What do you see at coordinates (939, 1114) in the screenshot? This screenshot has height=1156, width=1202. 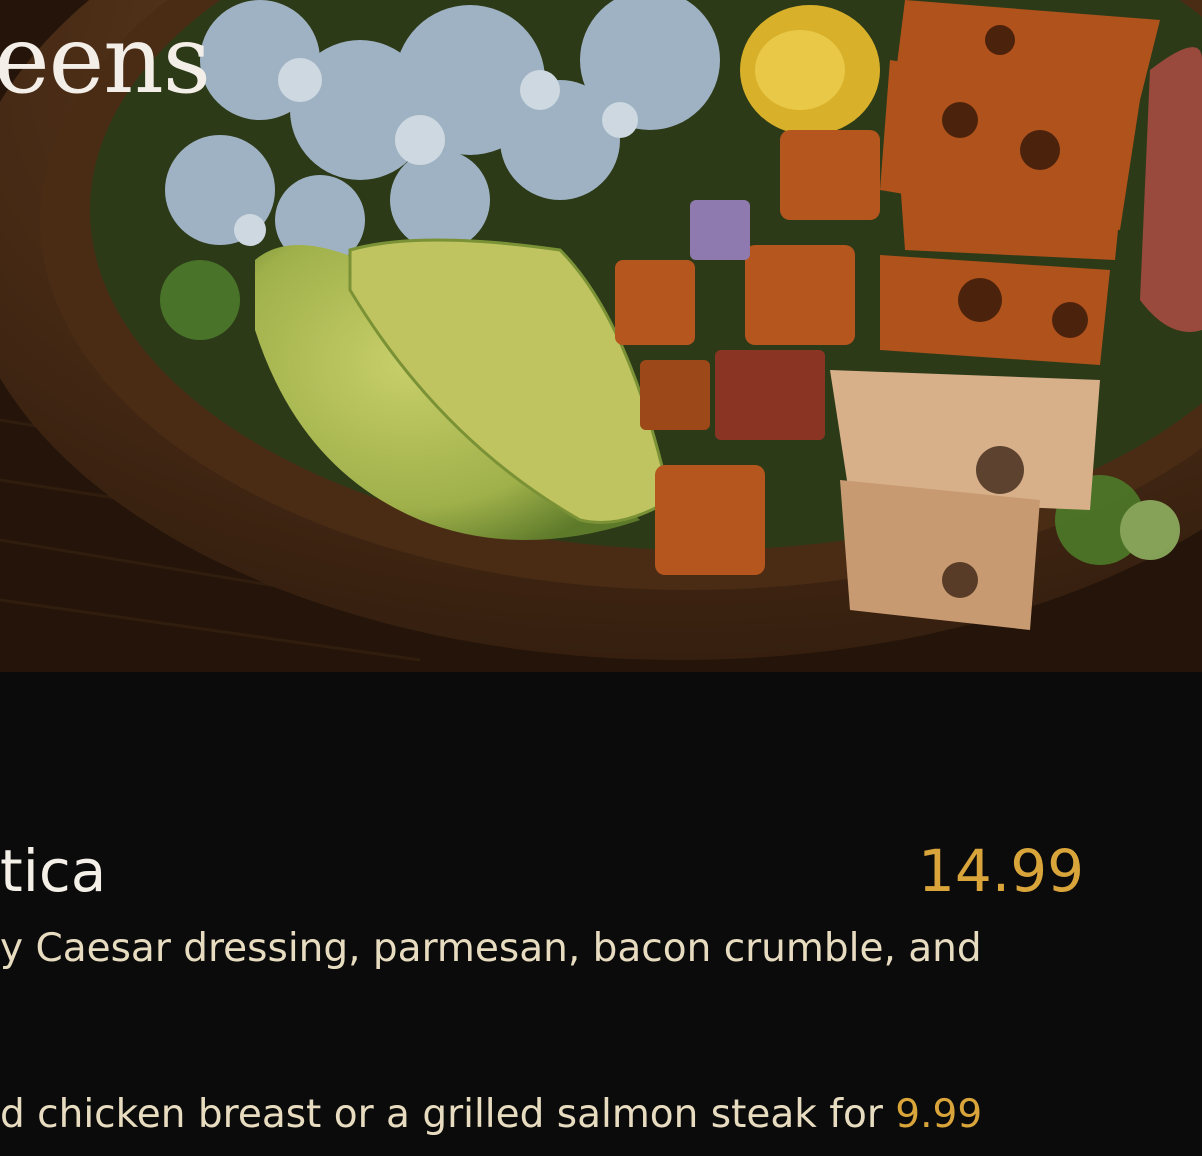 I see `addon-price: 9.99` at bounding box center [939, 1114].